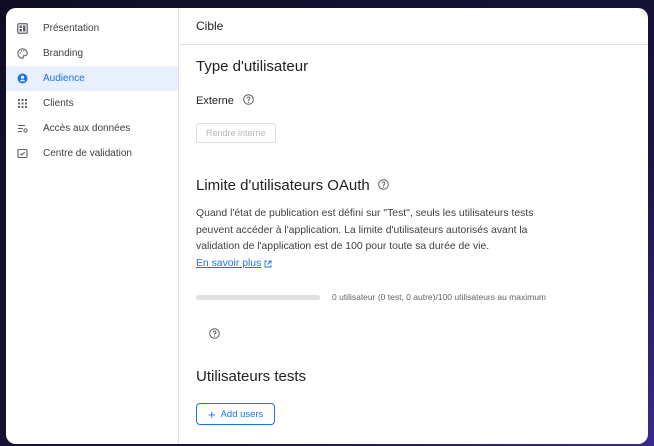  What do you see at coordinates (92, 53) in the screenshot?
I see `sidebar-item-branding: Branding` at bounding box center [92, 53].